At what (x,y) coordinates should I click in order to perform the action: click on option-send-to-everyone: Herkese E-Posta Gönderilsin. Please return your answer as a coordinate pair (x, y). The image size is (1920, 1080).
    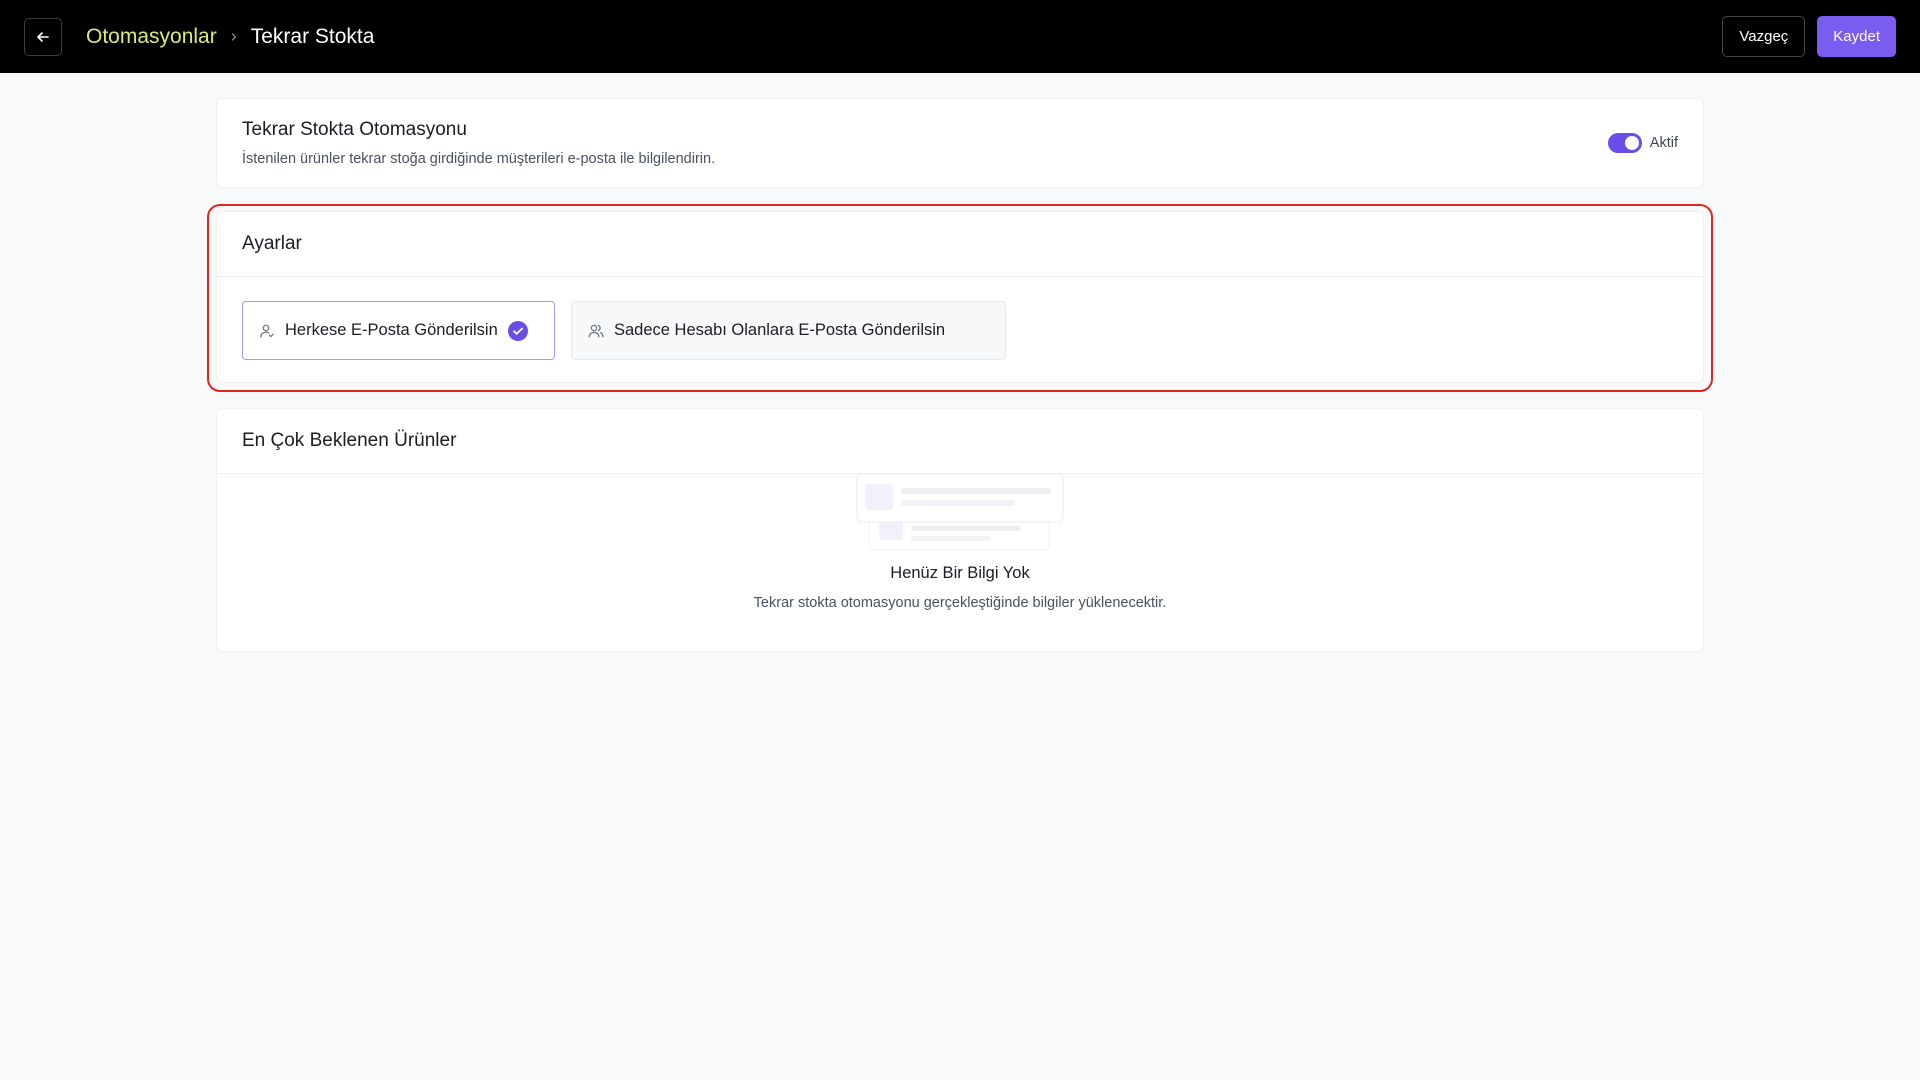
    Looking at the image, I should click on (398, 330).